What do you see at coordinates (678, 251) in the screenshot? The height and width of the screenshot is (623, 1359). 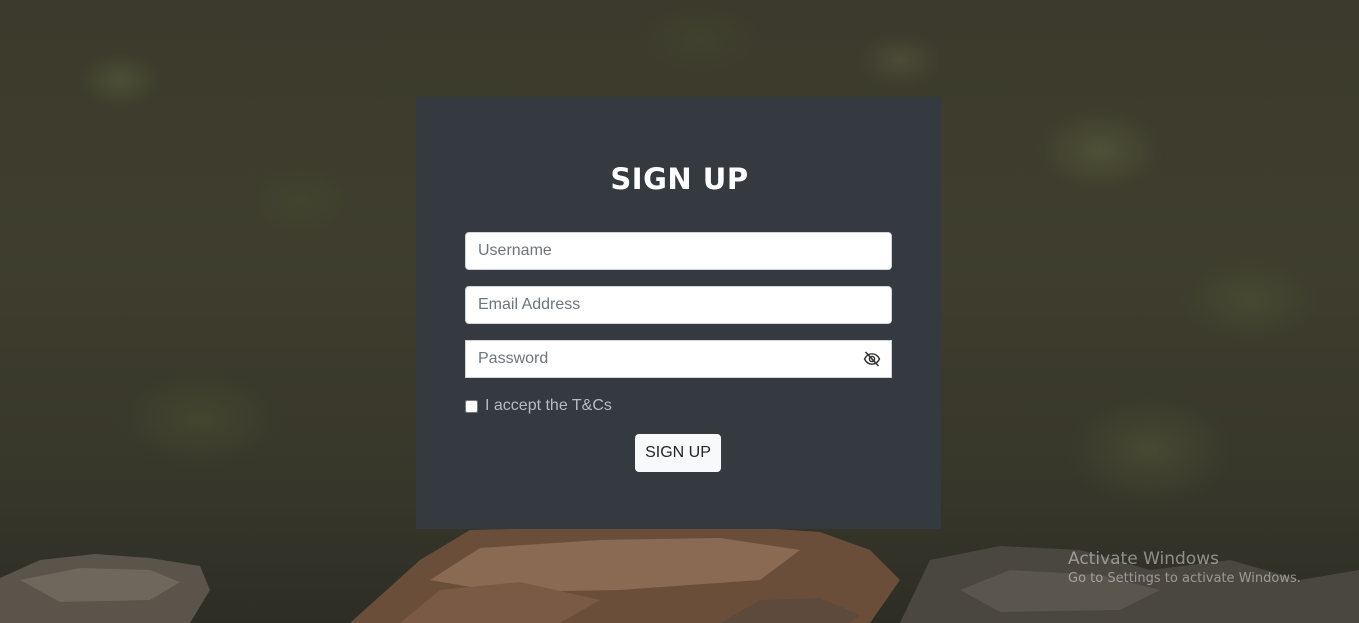 I see `username-field` at bounding box center [678, 251].